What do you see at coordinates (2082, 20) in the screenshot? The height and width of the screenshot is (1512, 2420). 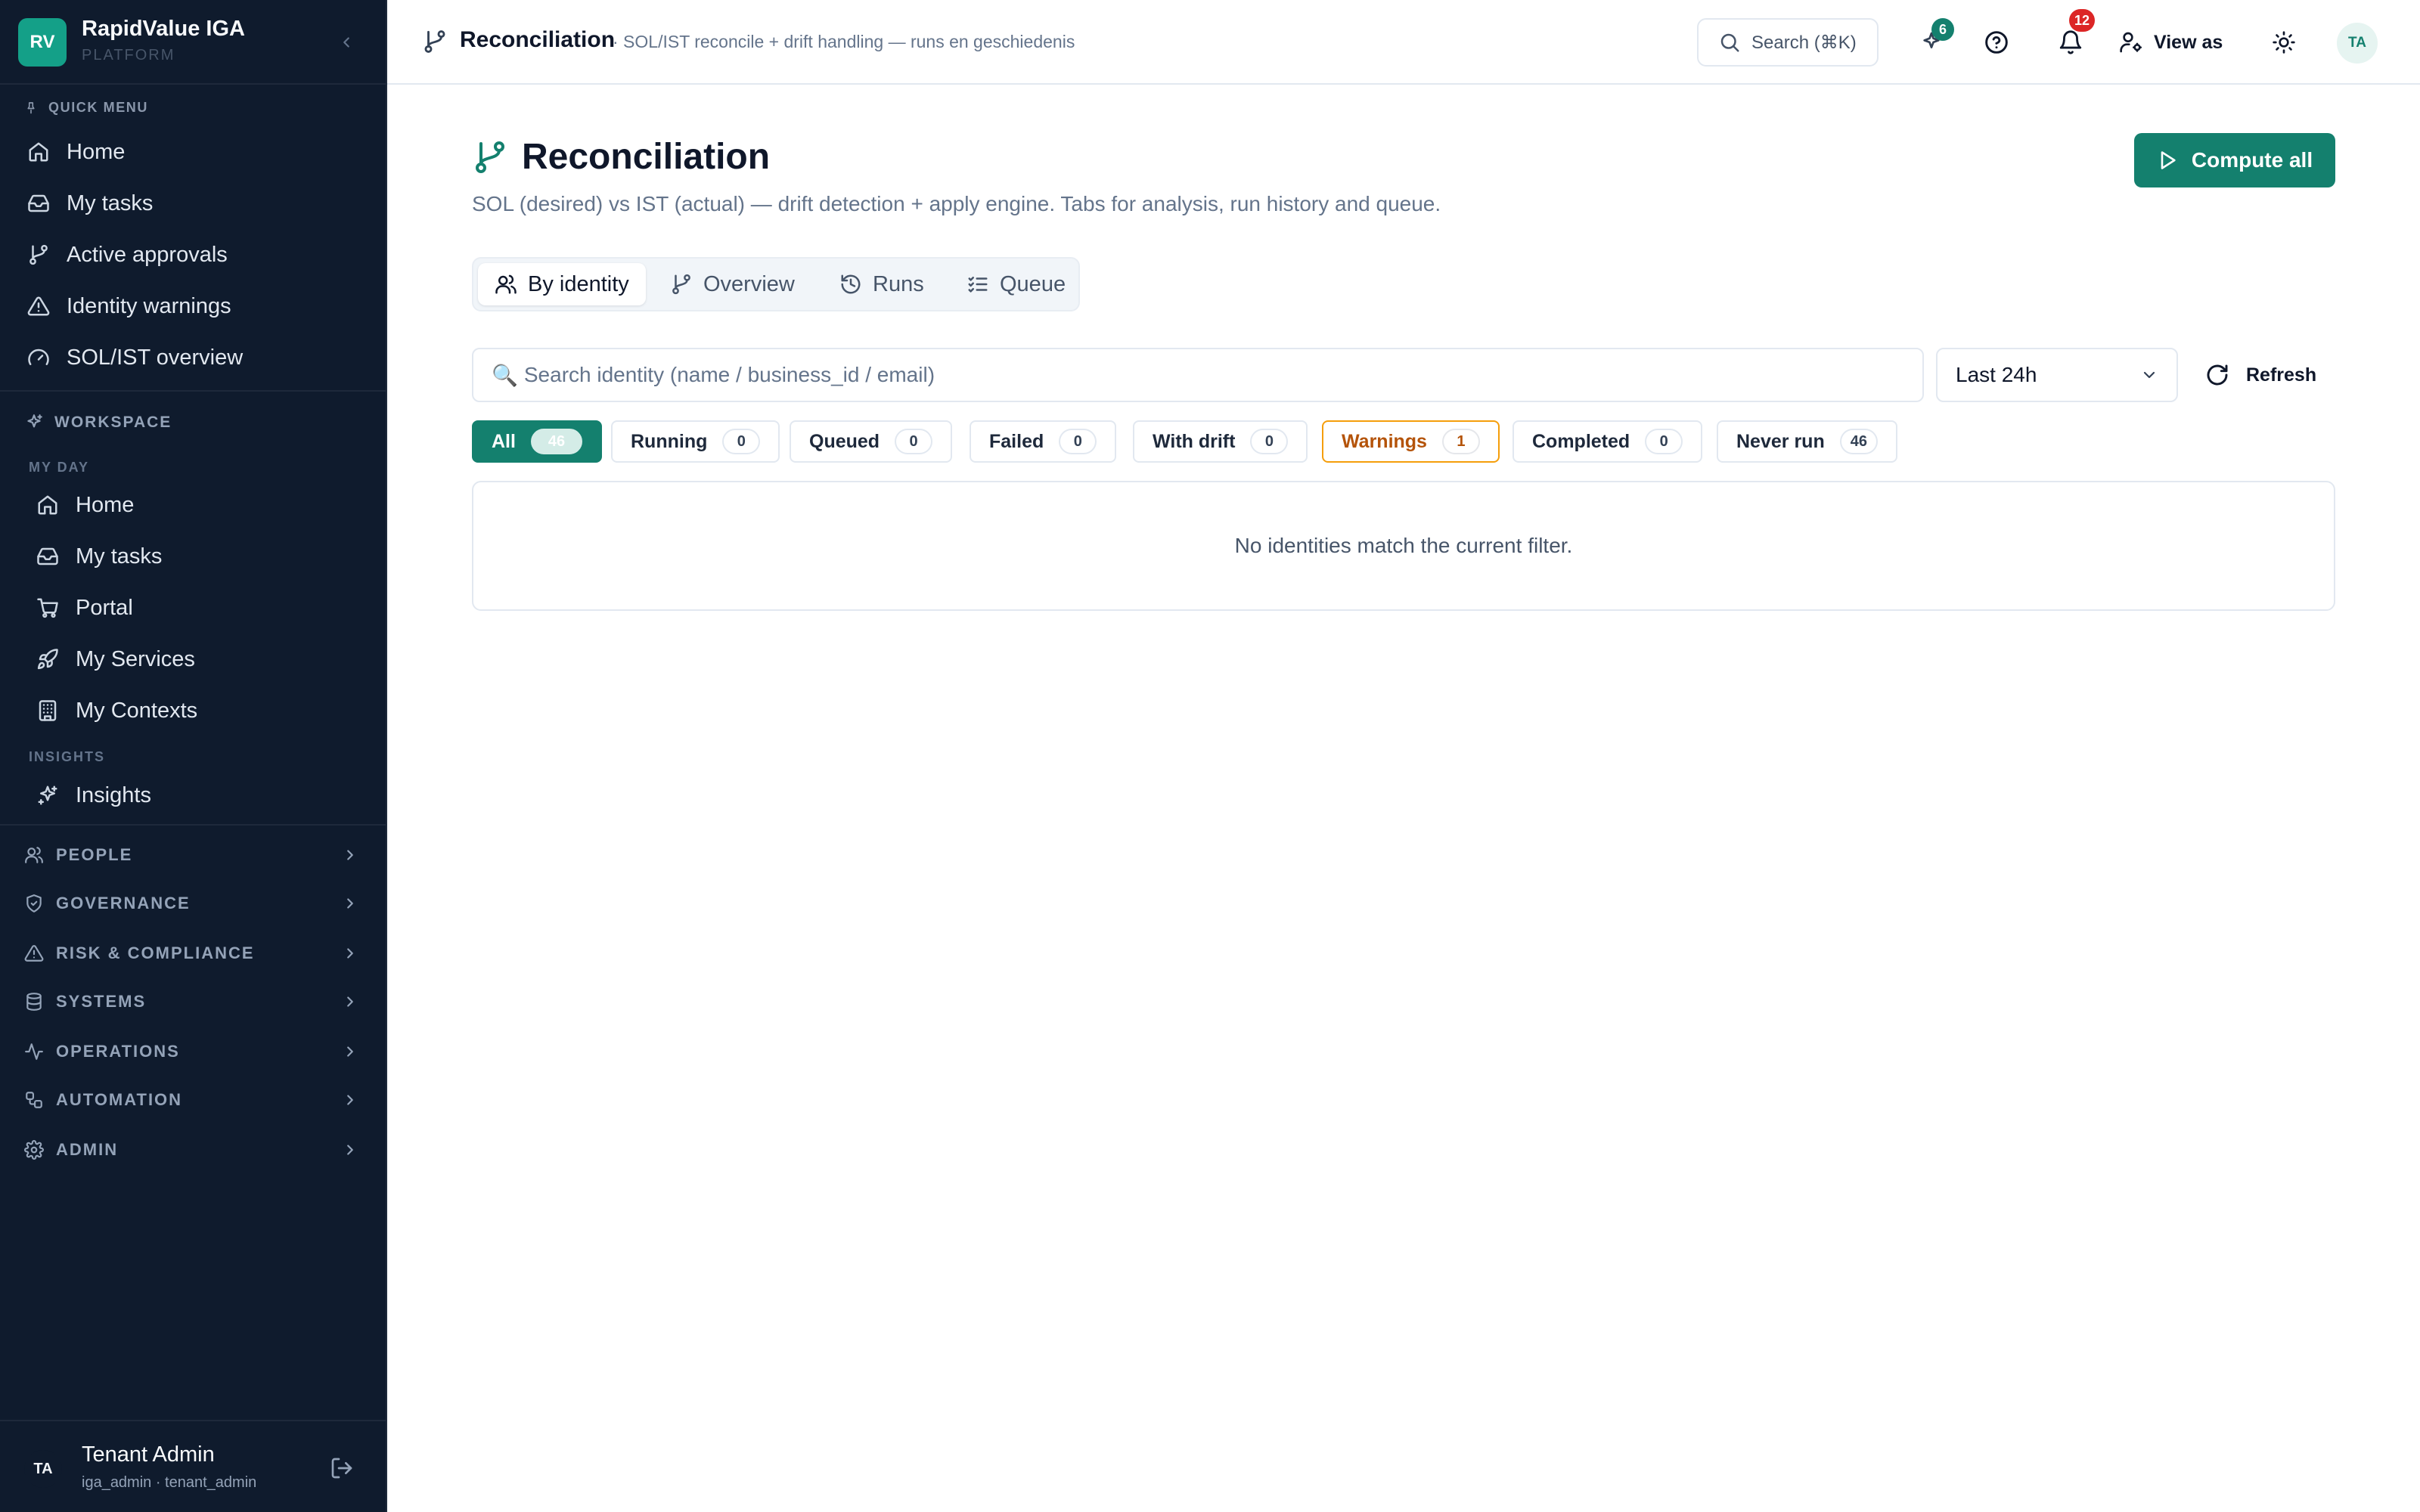 I see `notifications-badge: 12` at bounding box center [2082, 20].